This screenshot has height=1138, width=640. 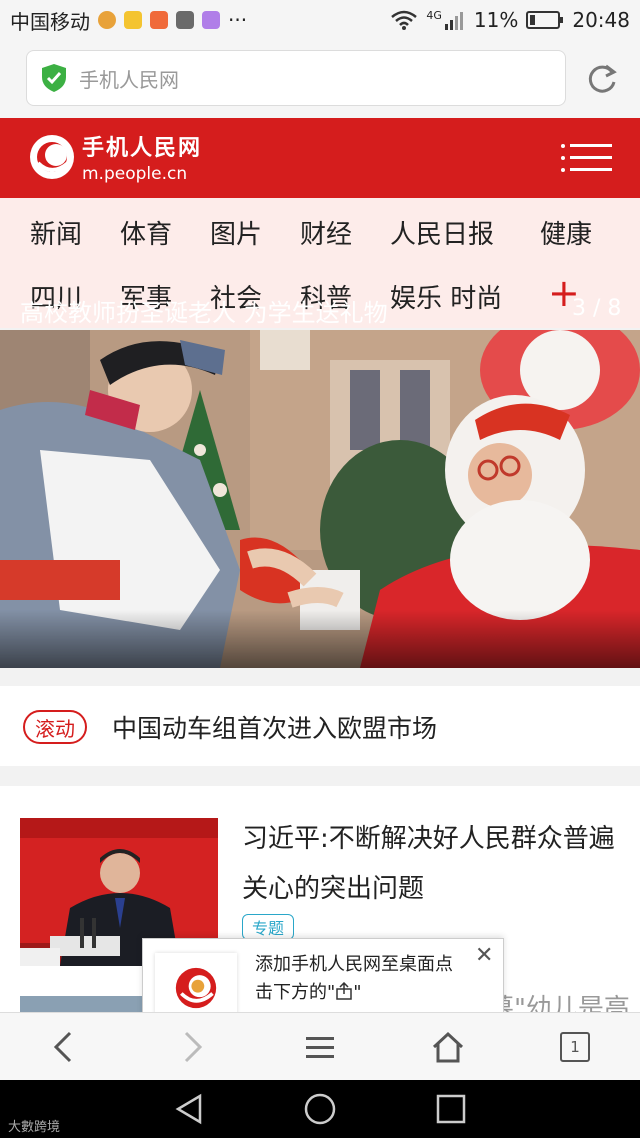 What do you see at coordinates (326, 232) in the screenshot?
I see `nav-item-finance: 财经` at bounding box center [326, 232].